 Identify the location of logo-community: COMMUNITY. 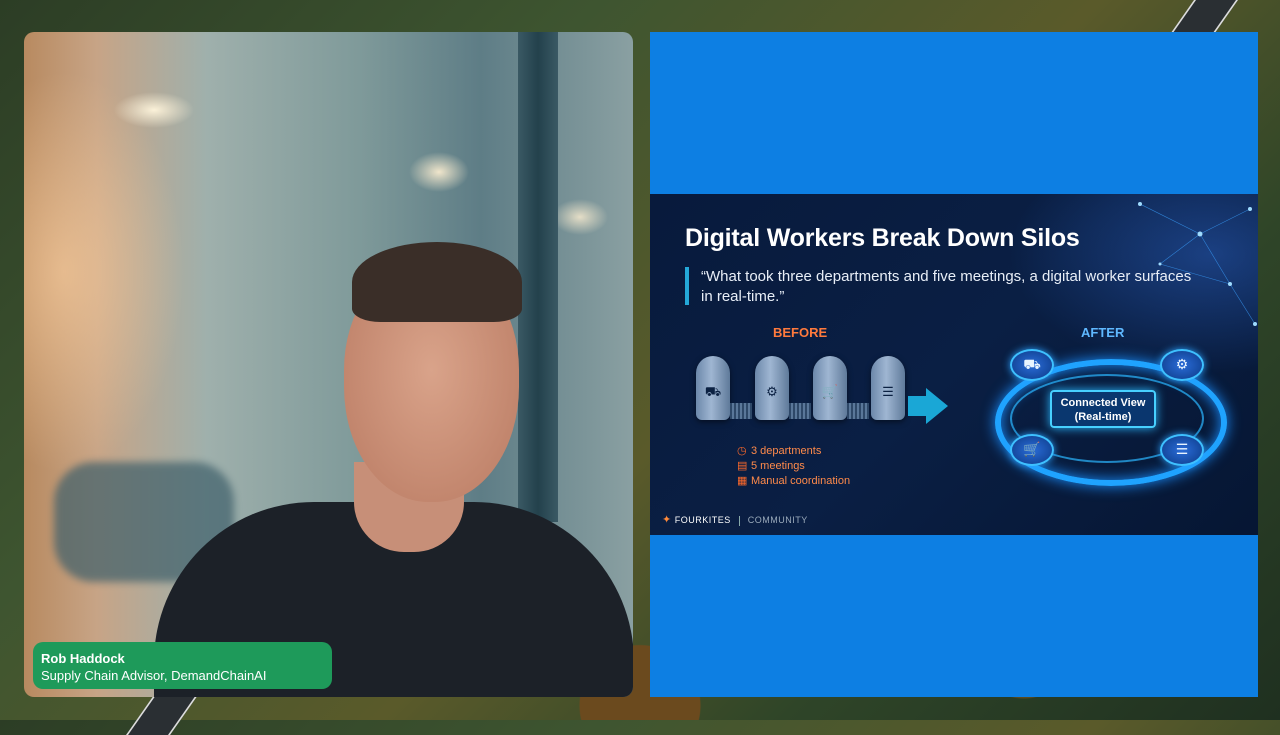
(777, 520).